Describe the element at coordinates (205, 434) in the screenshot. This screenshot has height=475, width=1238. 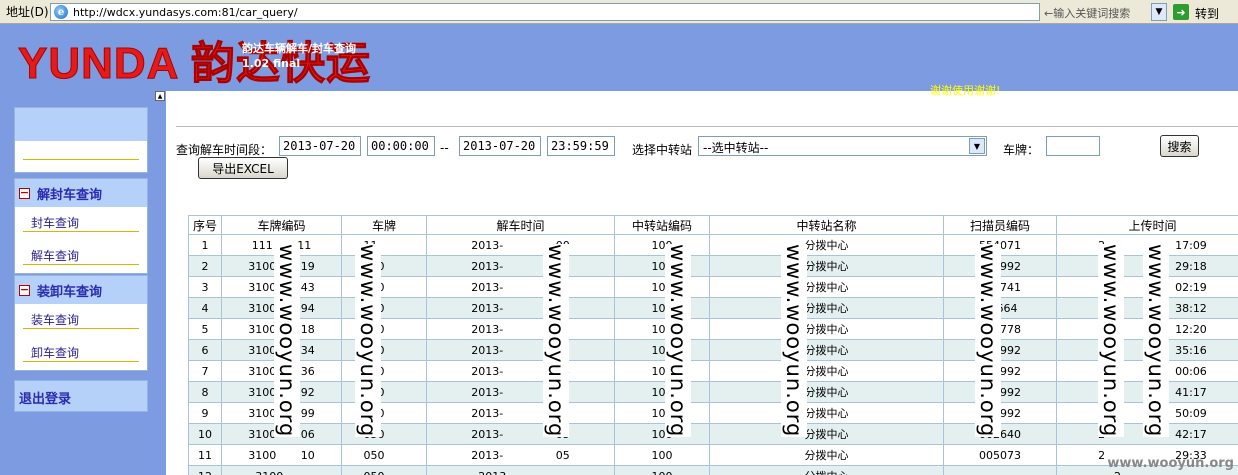
I see `cell-index: 10` at that location.